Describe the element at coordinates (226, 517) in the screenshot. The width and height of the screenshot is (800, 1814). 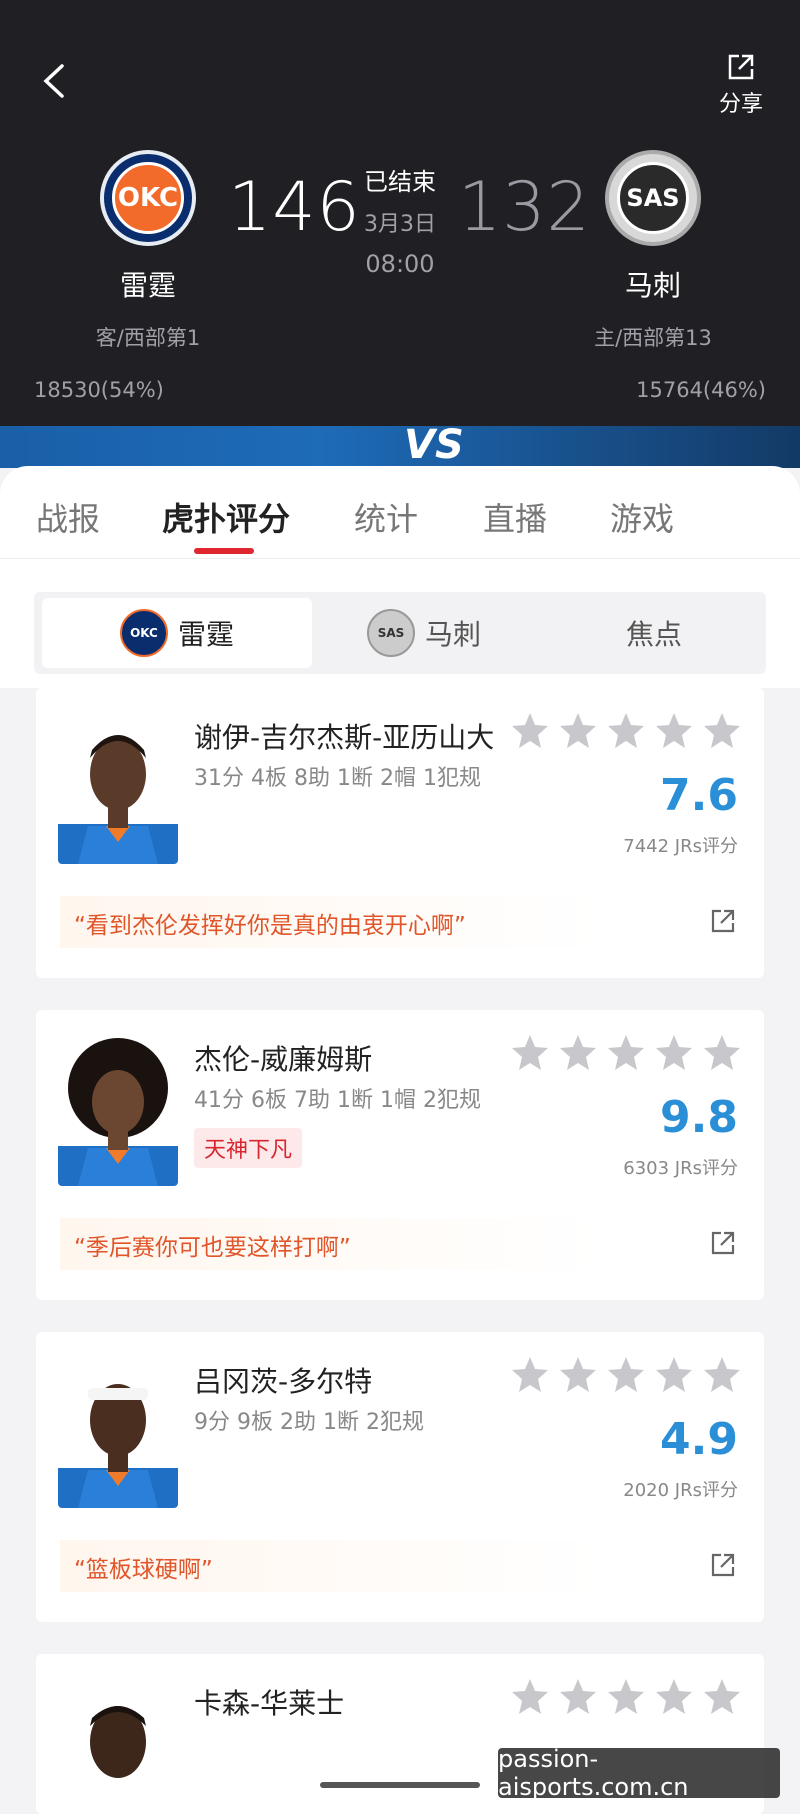
I see `tab-rating: 虎扑评分` at that location.